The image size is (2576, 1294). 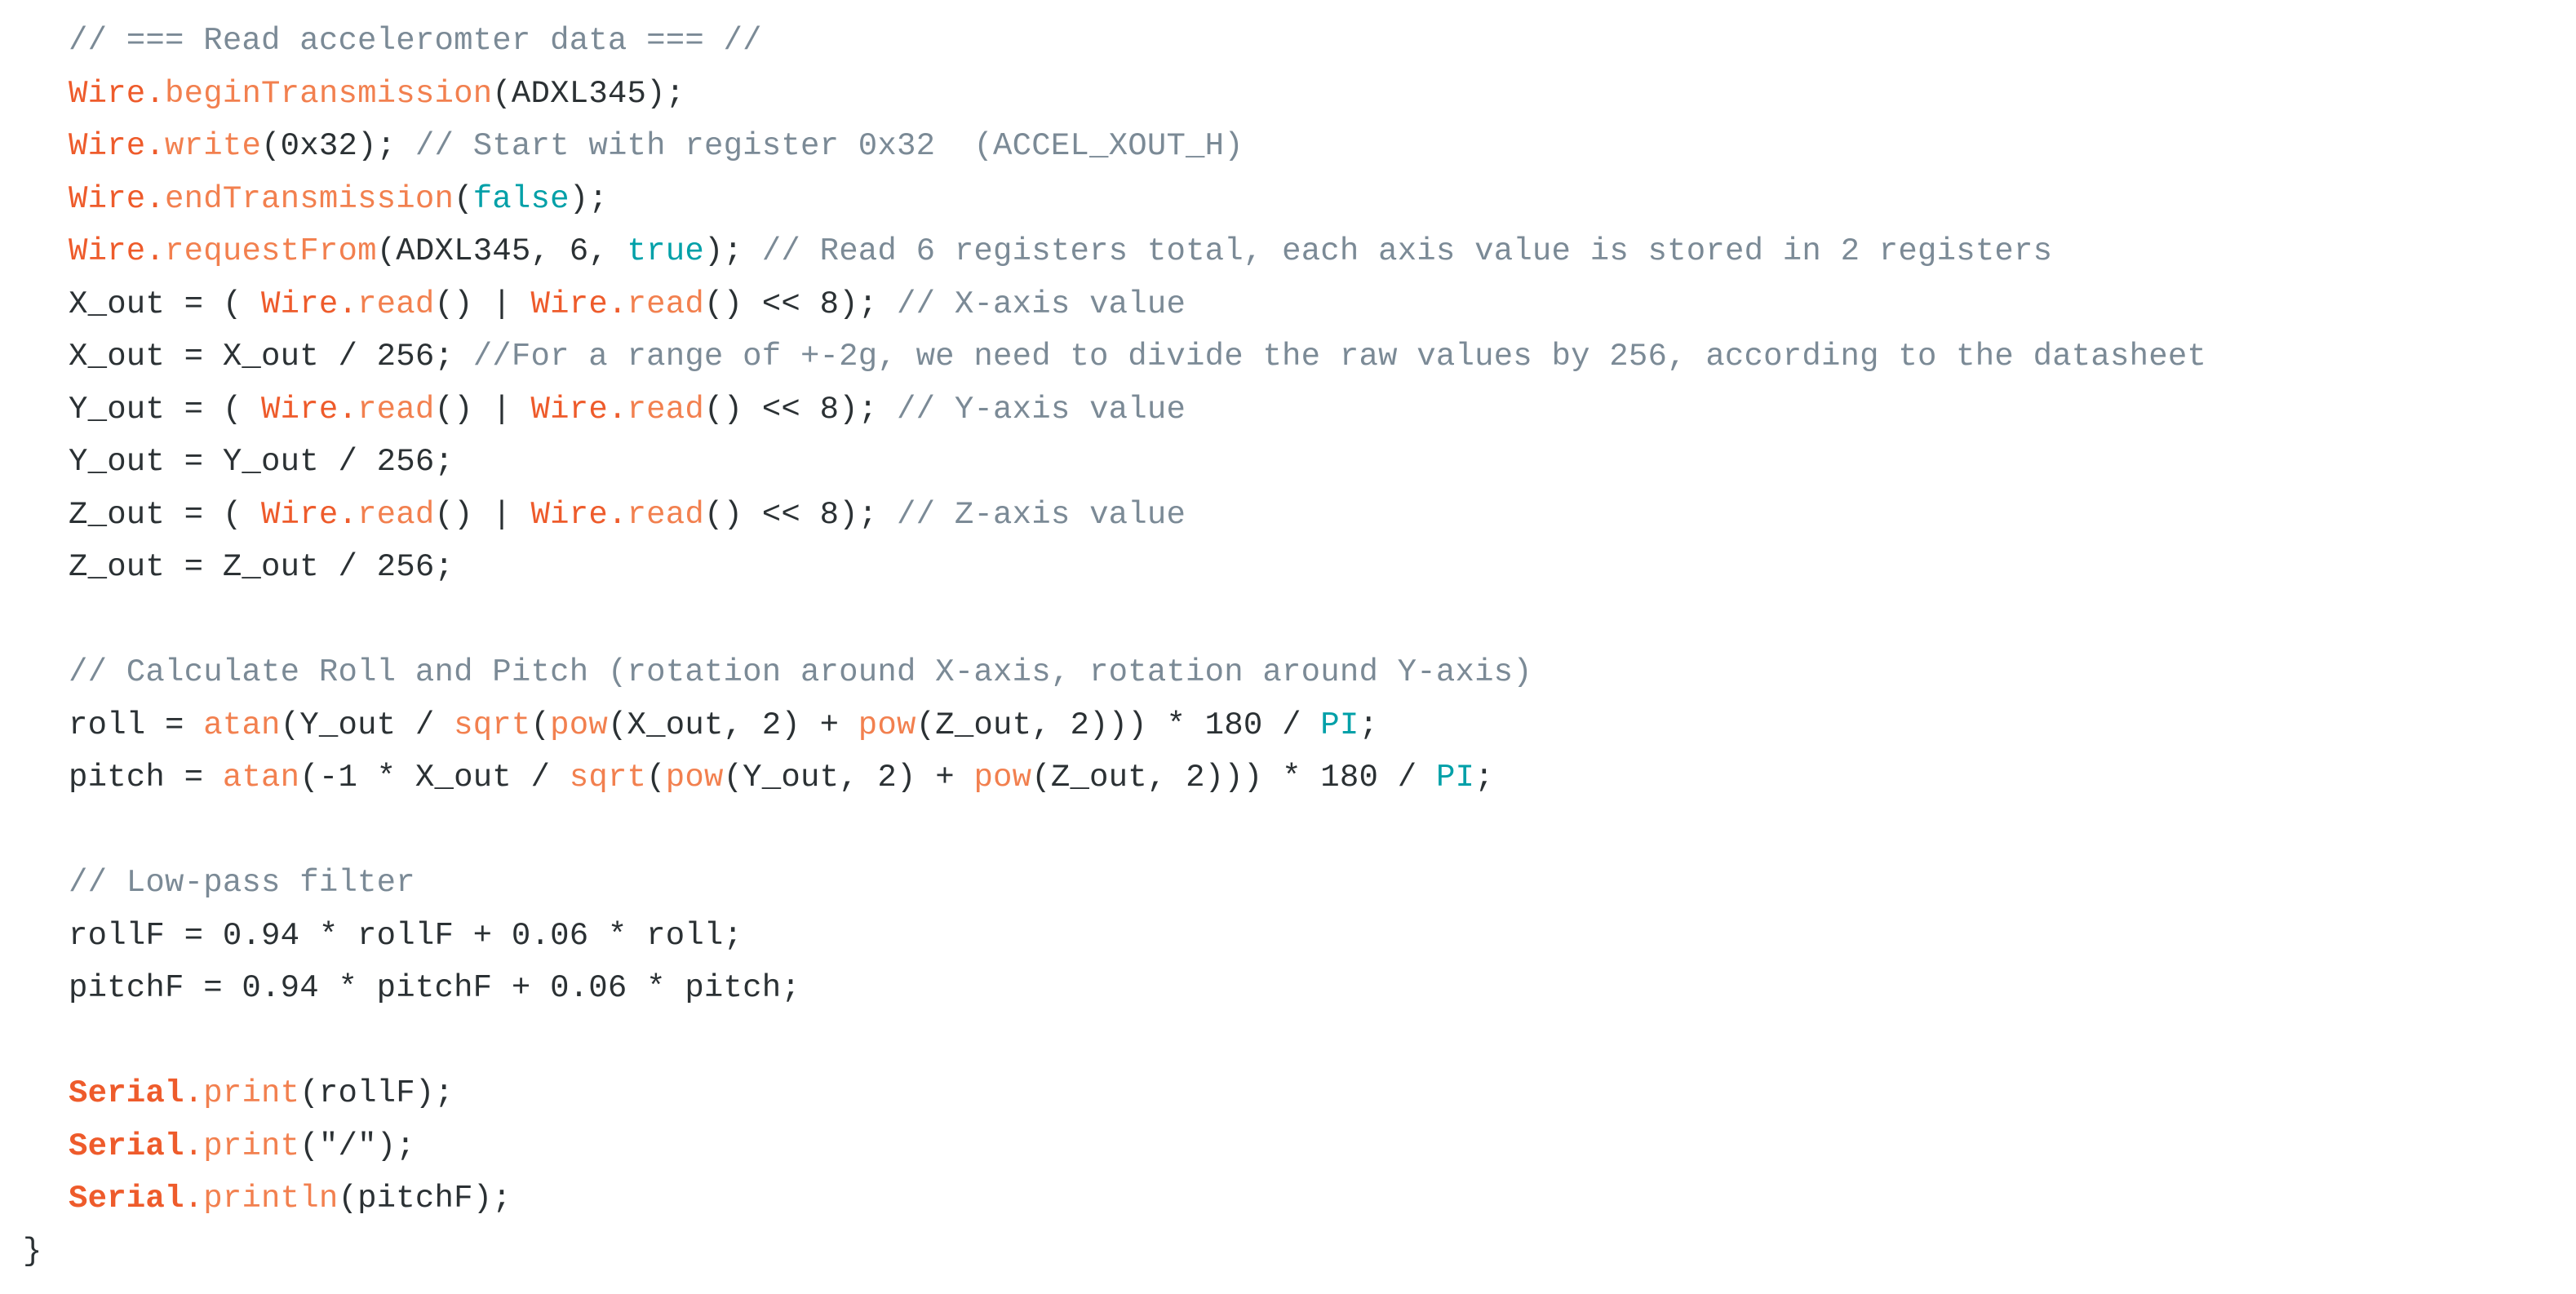 What do you see at coordinates (521, 199) in the screenshot?
I see `code-token-keyword: false` at bounding box center [521, 199].